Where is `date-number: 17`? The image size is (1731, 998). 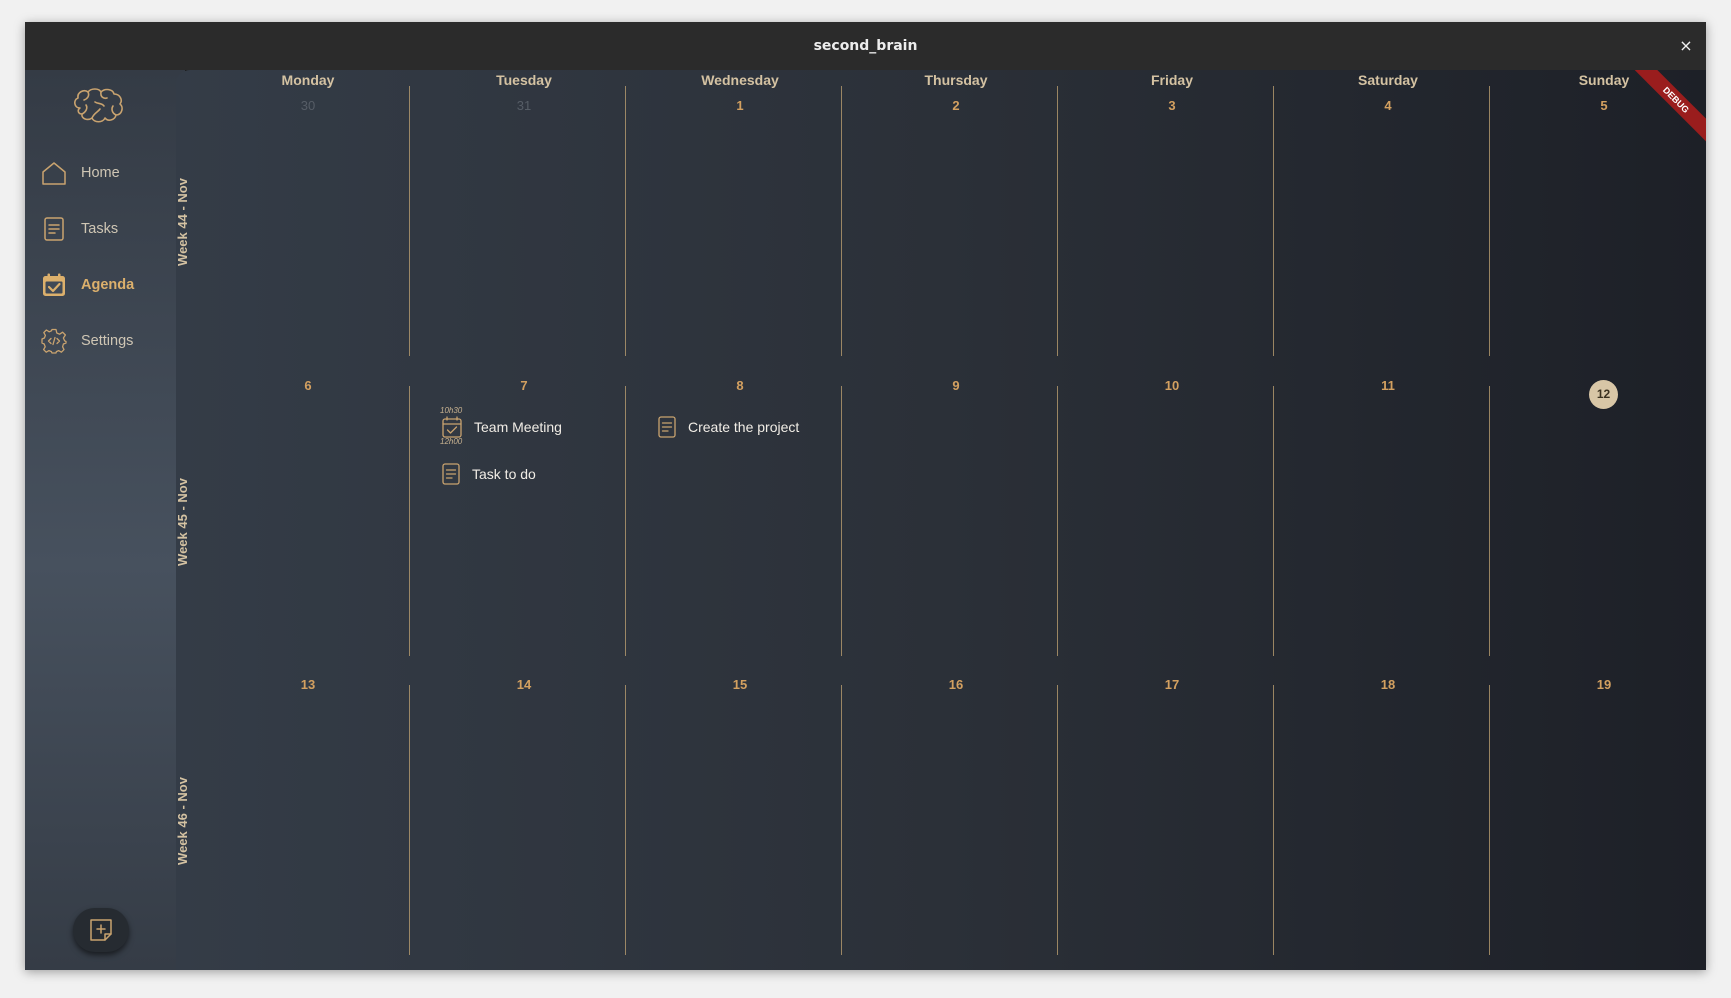 date-number: 17 is located at coordinates (1172, 684).